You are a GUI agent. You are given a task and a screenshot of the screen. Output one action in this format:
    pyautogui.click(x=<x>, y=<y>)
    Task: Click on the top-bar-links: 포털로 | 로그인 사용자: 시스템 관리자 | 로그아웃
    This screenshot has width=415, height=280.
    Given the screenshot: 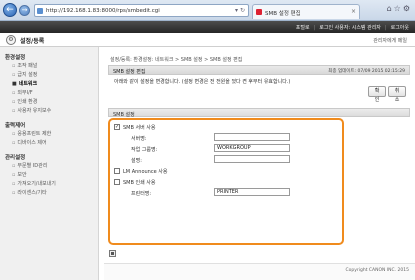 What is the action you would take?
    pyautogui.click(x=352, y=28)
    